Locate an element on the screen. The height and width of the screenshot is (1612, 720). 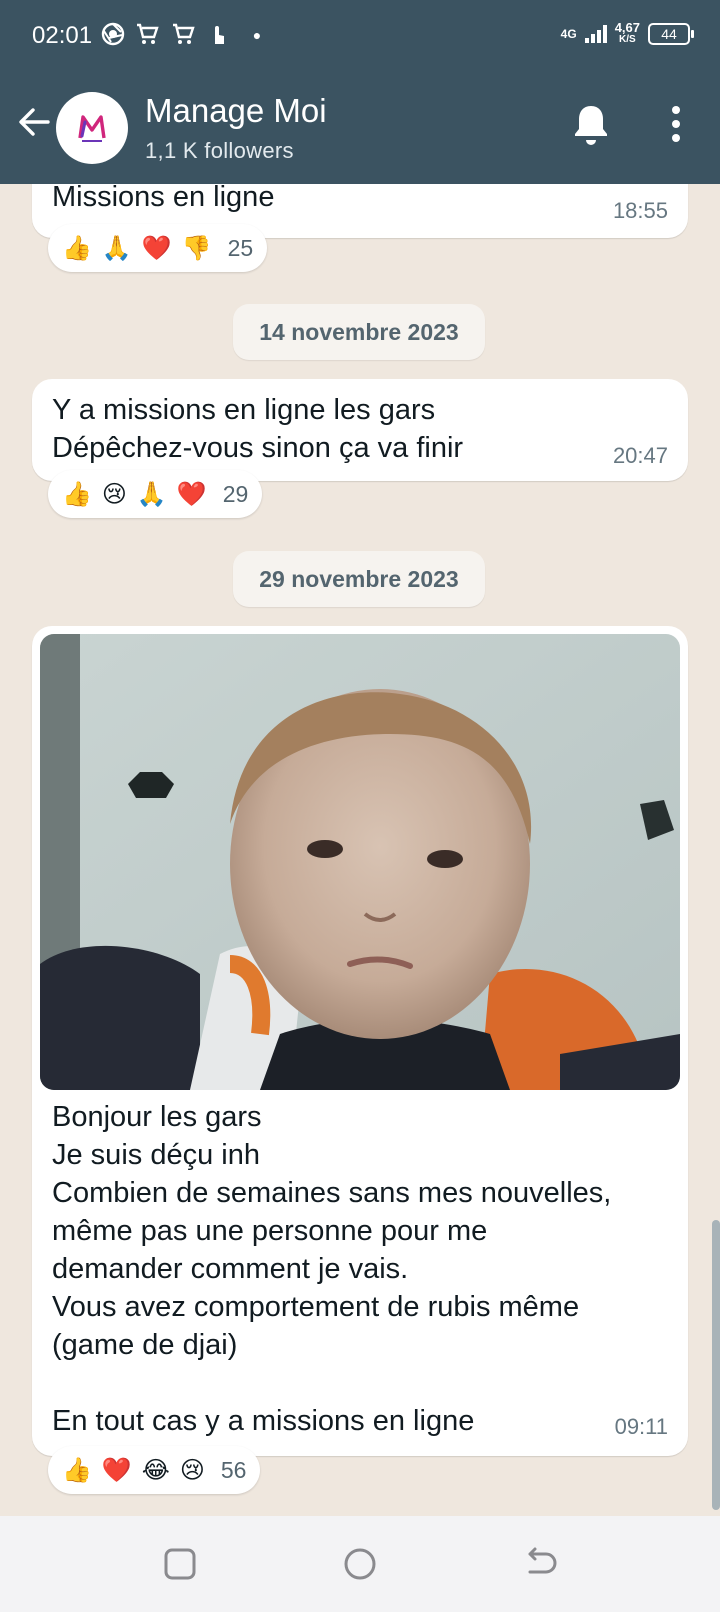
date-separator: 14 novembre 2023 is located at coordinates (359, 332).